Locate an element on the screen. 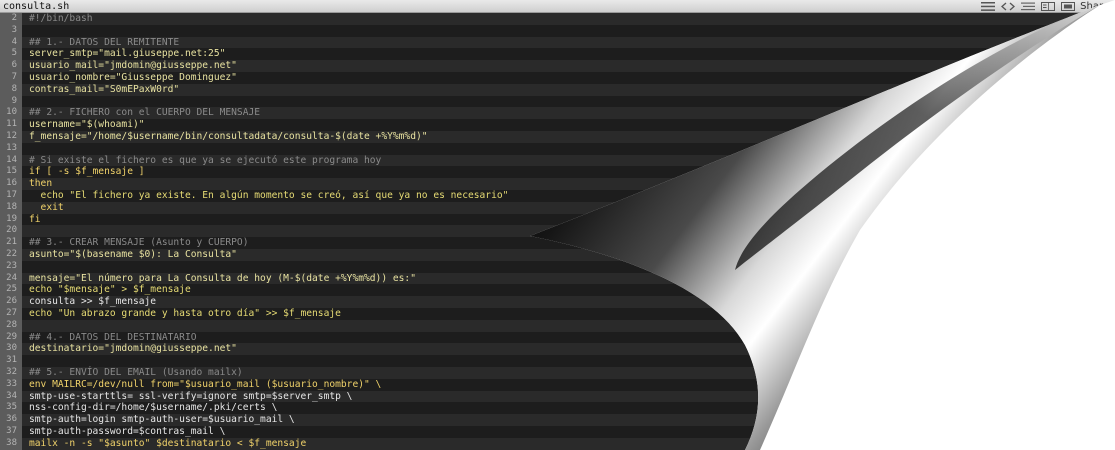  line-number: 36 is located at coordinates (11, 420).